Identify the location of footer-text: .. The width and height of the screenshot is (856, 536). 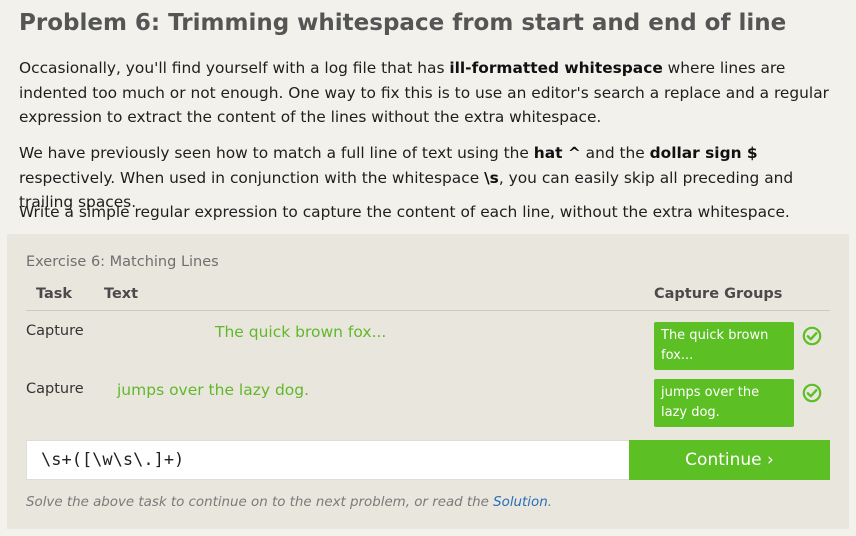
(549, 502).